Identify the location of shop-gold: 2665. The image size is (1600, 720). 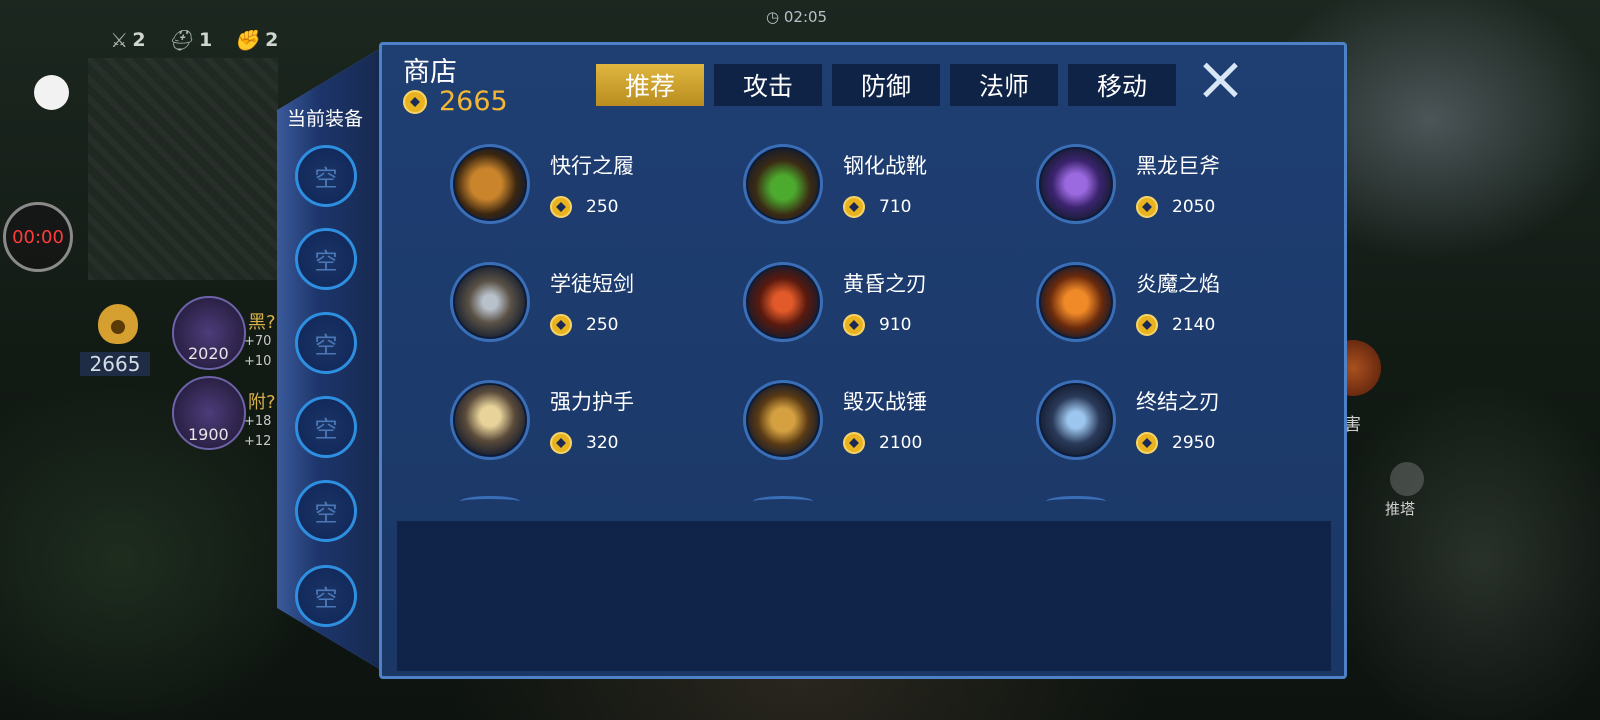
(455, 101).